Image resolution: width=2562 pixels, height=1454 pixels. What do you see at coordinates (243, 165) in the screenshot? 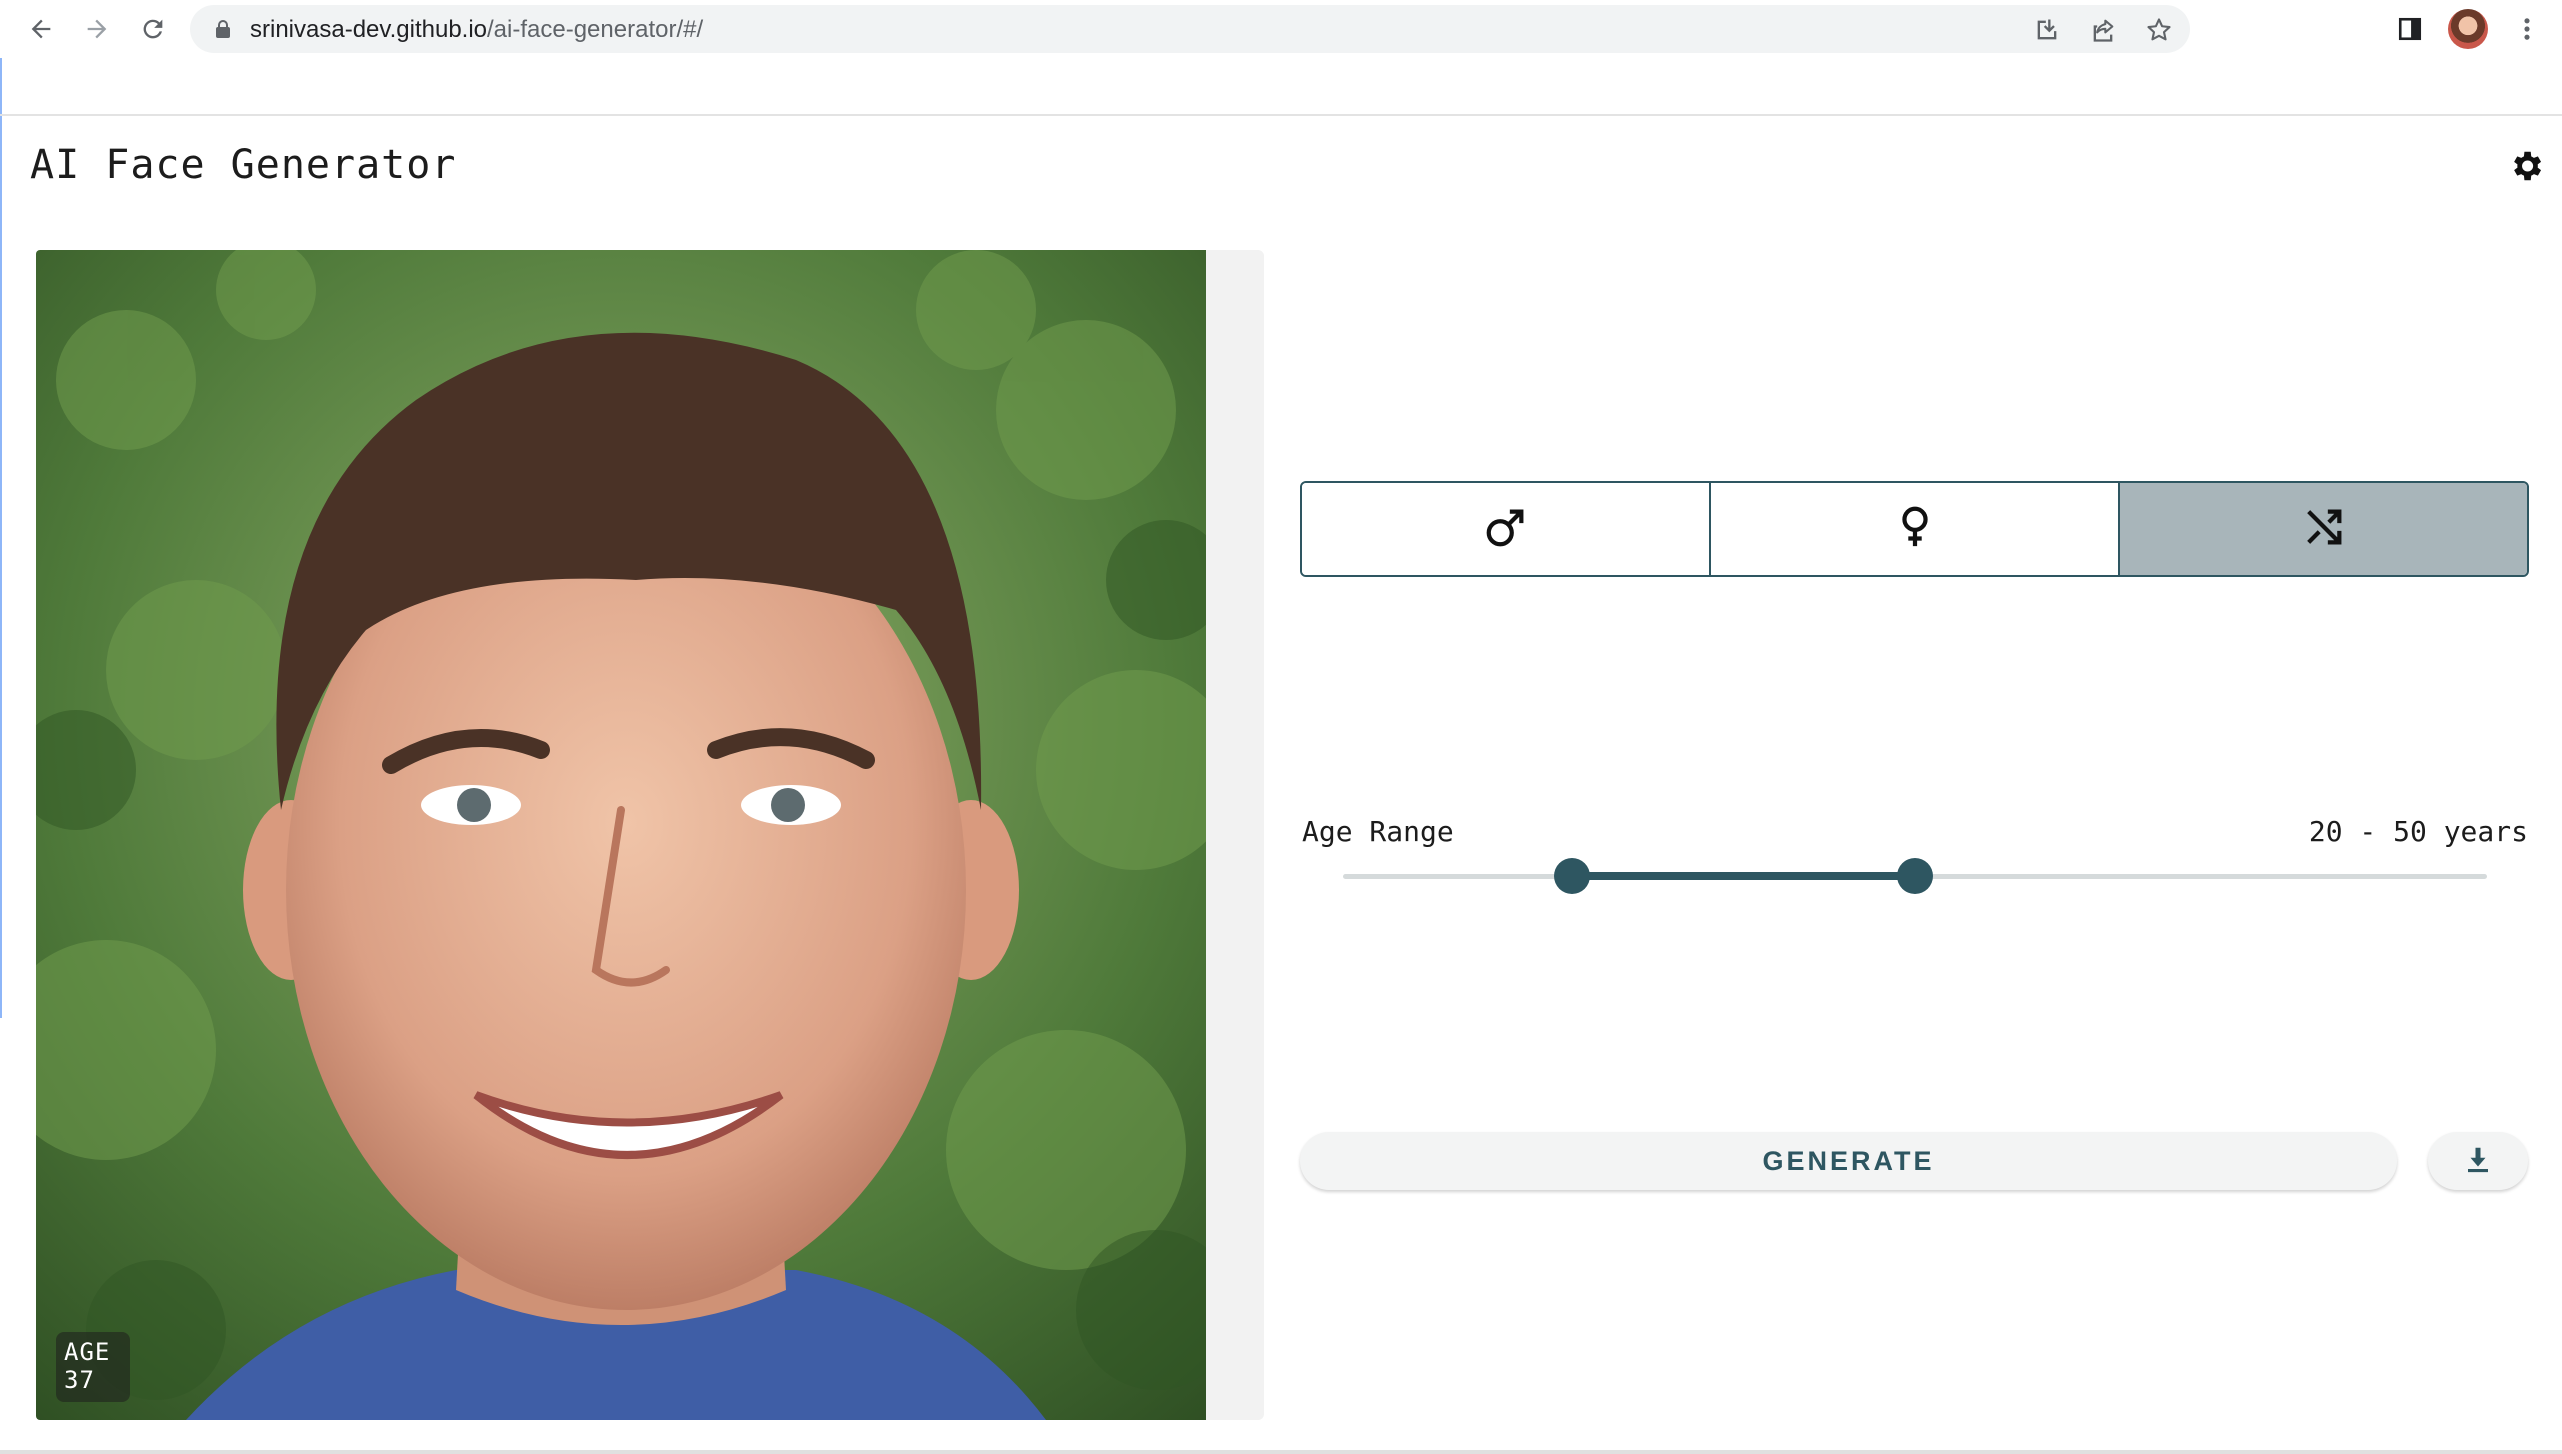
I see `app-title: AI Face Generator` at bounding box center [243, 165].